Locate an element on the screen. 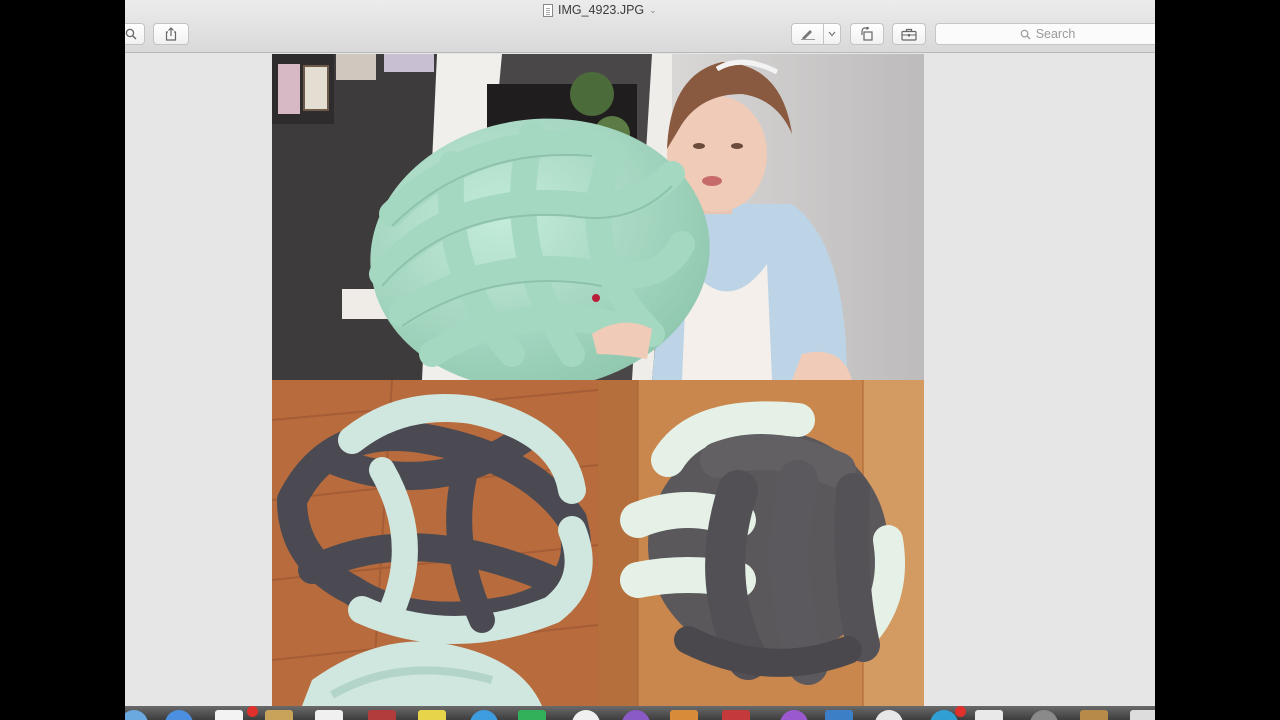 The width and height of the screenshot is (1280, 720). document-icon is located at coordinates (548, 10).